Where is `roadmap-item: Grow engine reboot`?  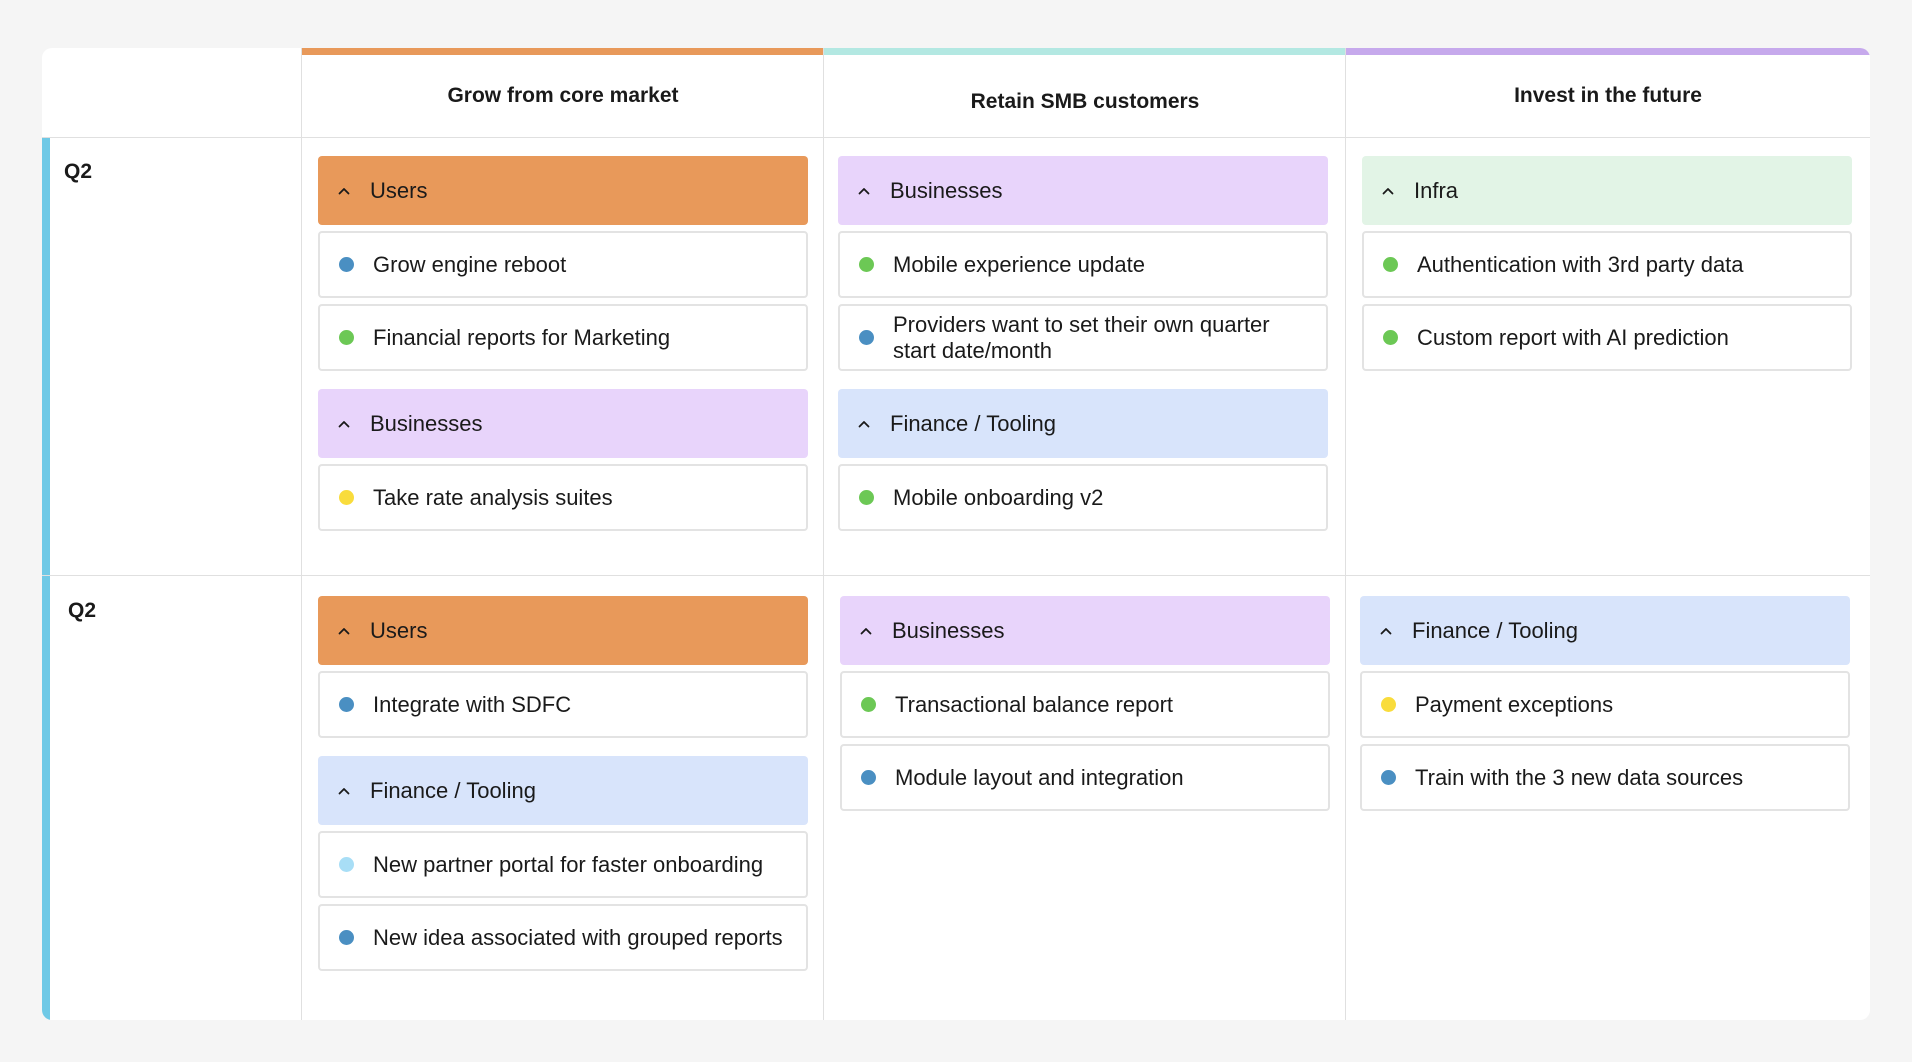 roadmap-item: Grow engine reboot is located at coordinates (563, 264).